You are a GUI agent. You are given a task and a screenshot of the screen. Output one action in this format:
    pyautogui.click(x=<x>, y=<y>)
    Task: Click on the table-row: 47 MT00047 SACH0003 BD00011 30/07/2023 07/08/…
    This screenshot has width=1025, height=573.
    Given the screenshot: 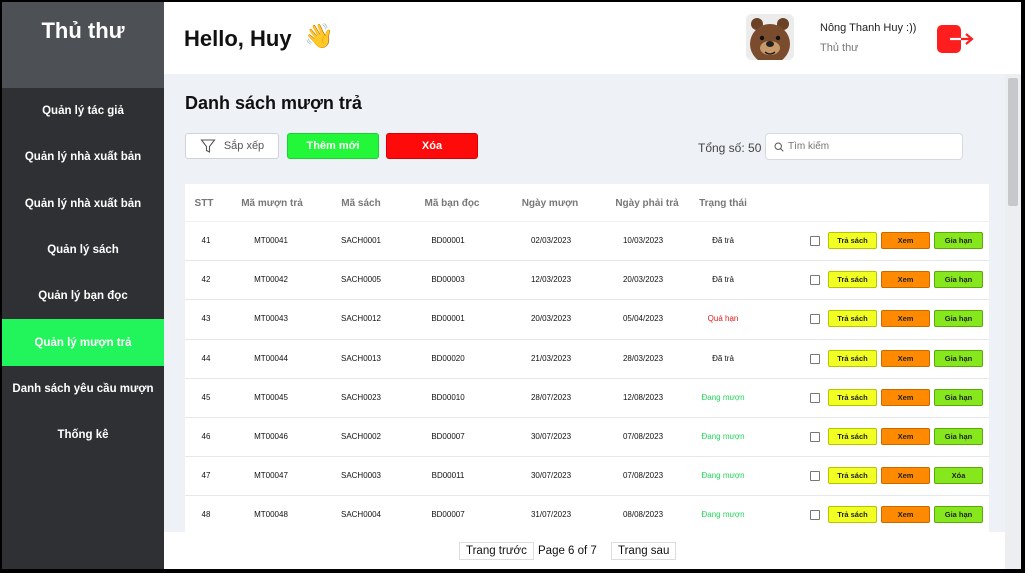 What is the action you would take?
    pyautogui.click(x=587, y=477)
    